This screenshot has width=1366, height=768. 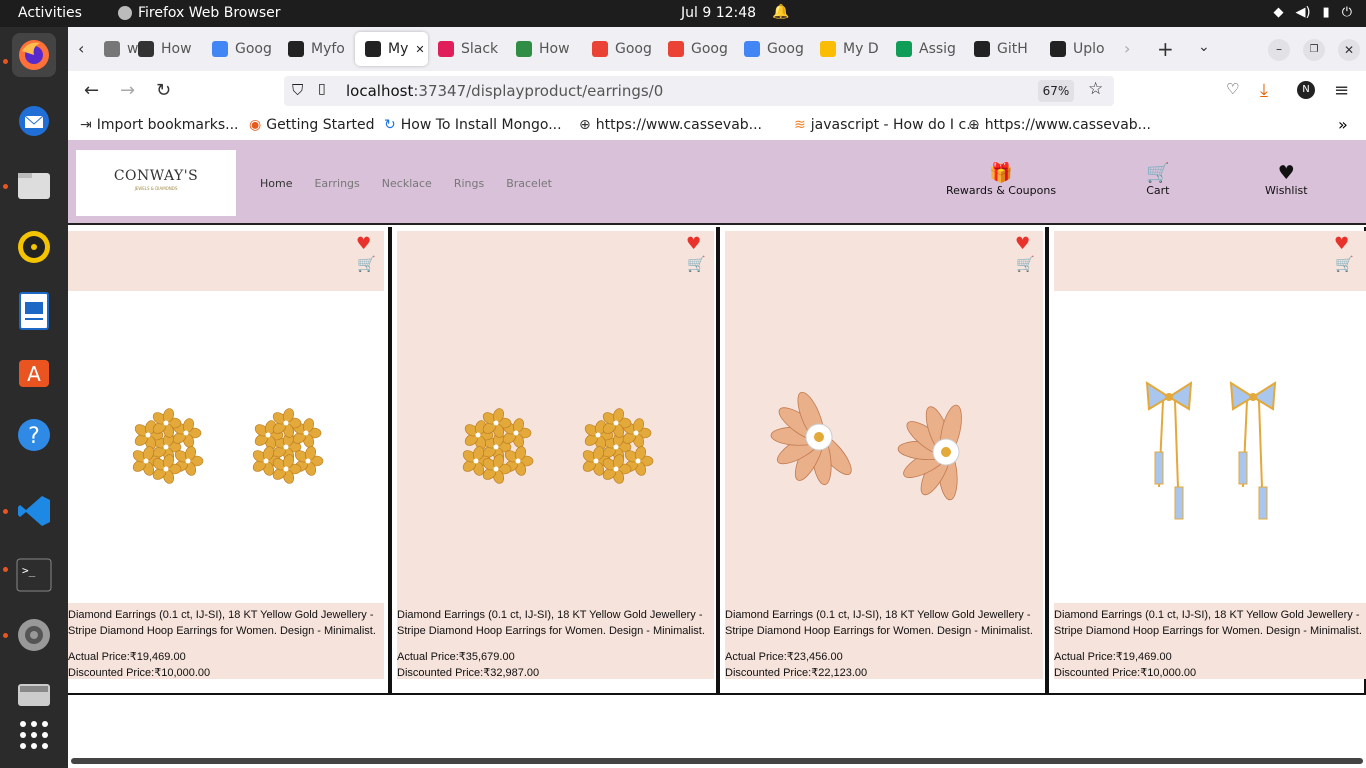 I want to click on bookmark-star-icon: ☆, so click(x=1095, y=89).